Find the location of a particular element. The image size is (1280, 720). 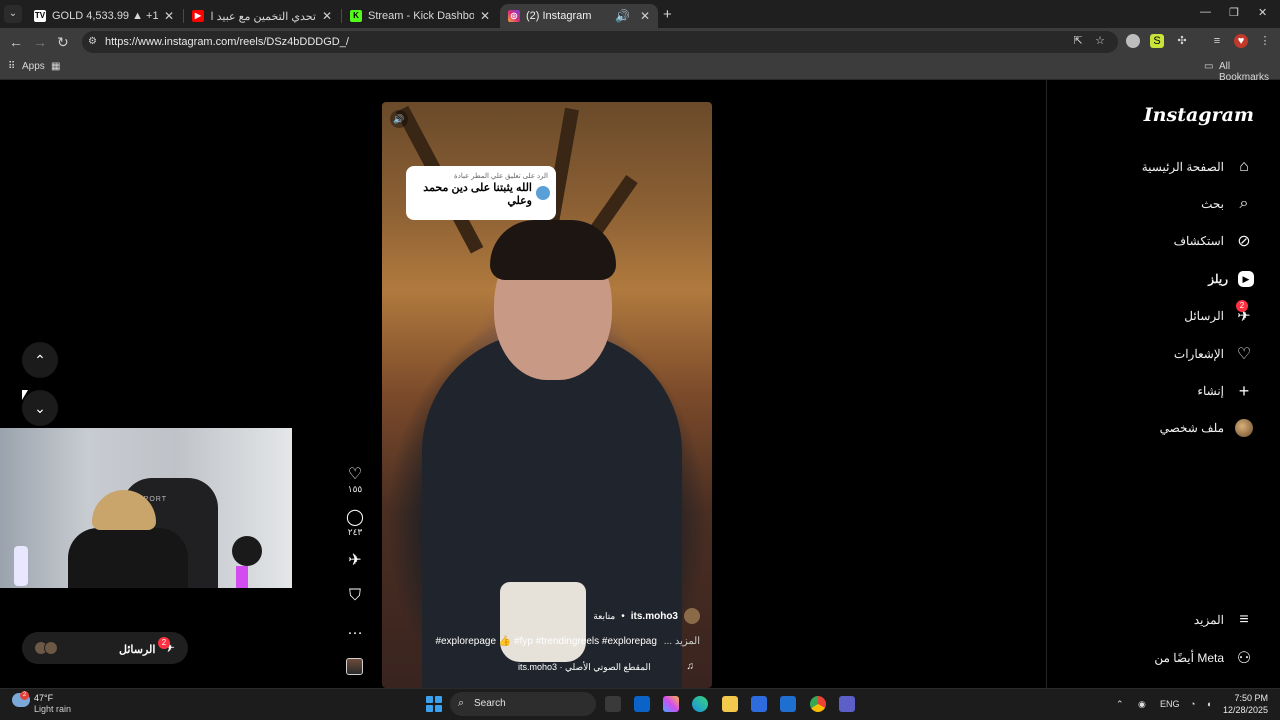

tray-overflow-icon: ⌃ is located at coordinates (1120, 704).